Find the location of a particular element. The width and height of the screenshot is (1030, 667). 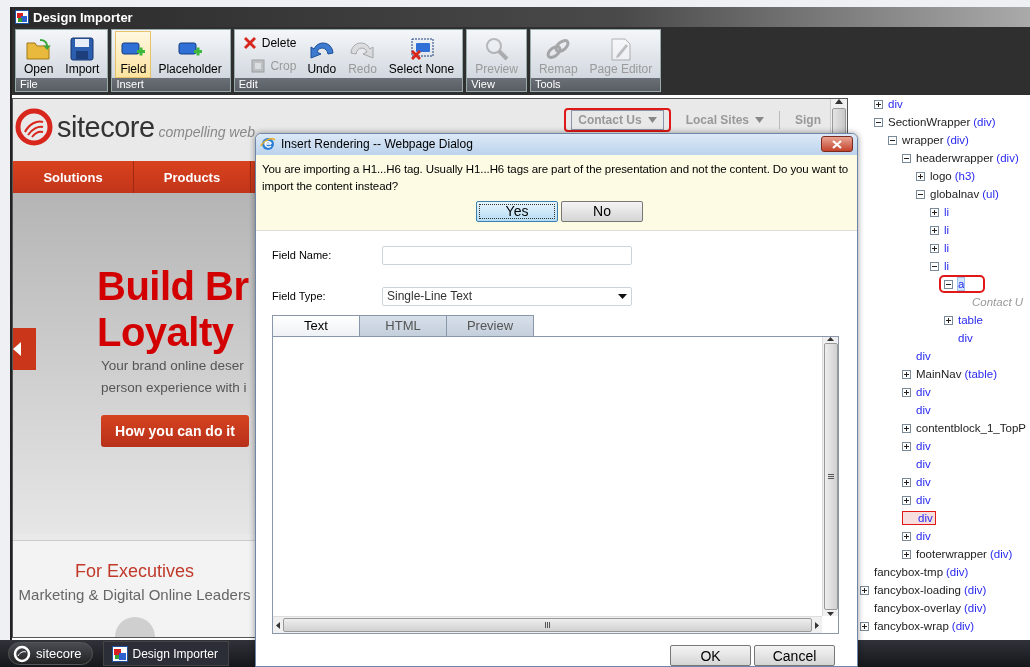

node-name: SectionWrapper is located at coordinates (929, 122).